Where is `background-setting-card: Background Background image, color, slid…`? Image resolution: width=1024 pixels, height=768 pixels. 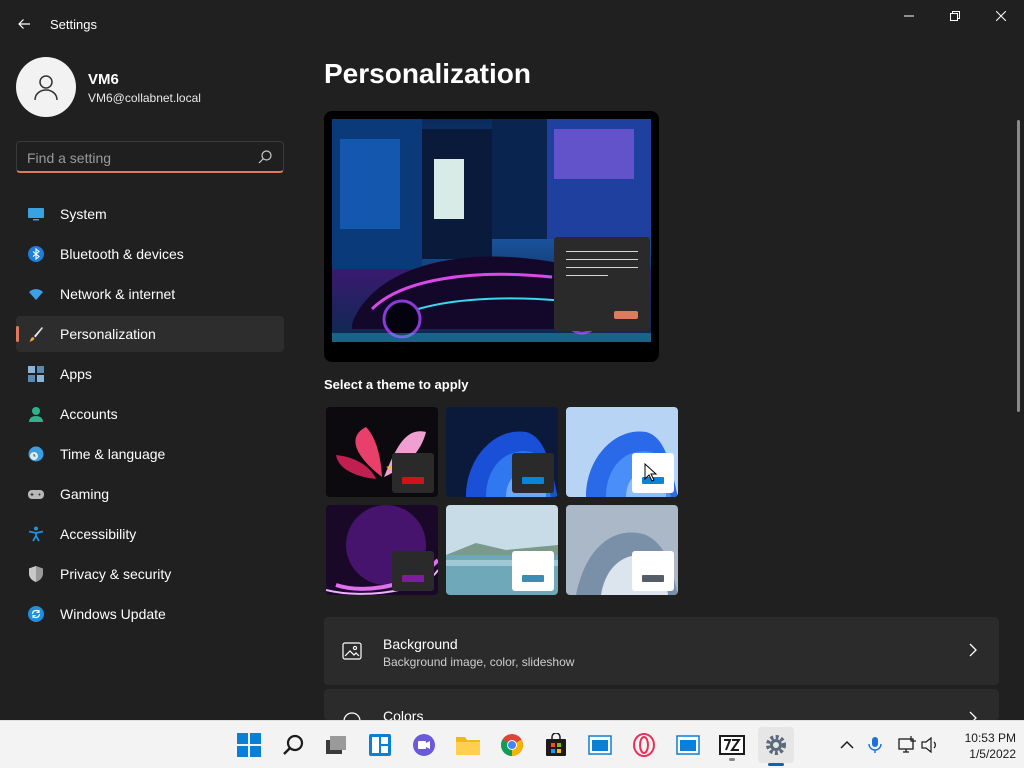 background-setting-card: Background Background image, color, slid… is located at coordinates (661, 651).